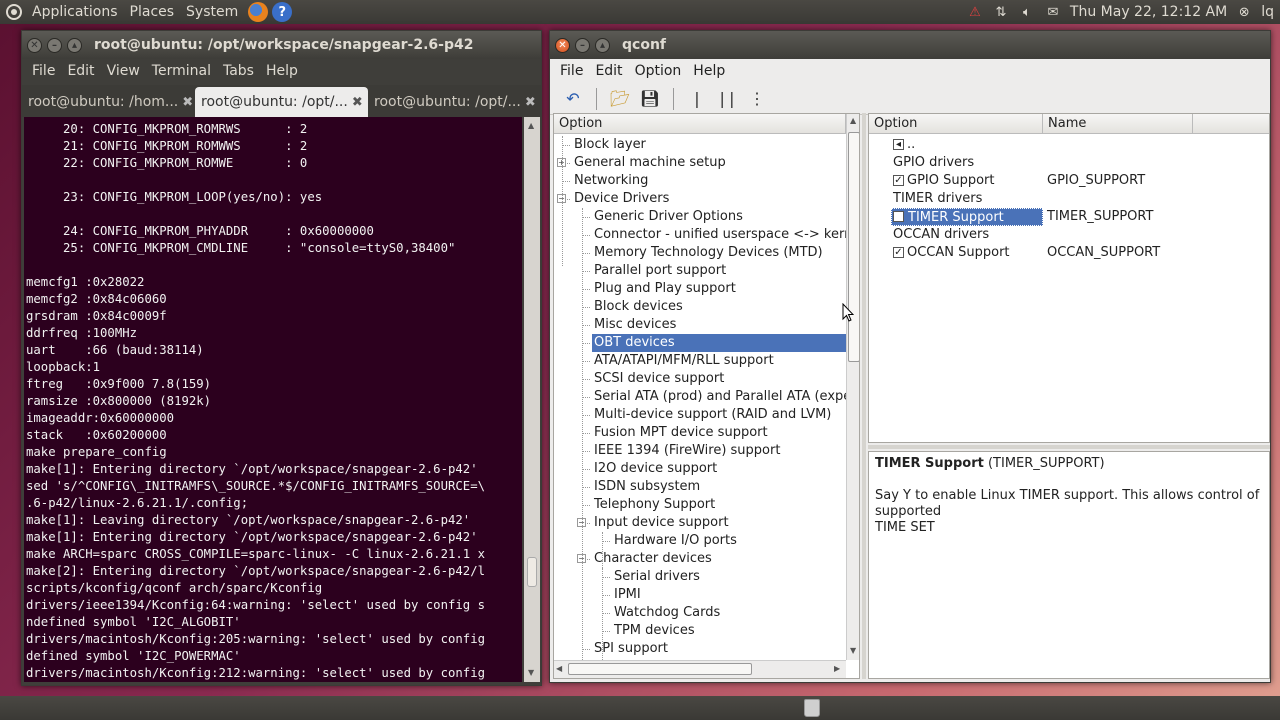  Describe the element at coordinates (609, 145) in the screenshot. I see `tree-item: Block layer` at that location.